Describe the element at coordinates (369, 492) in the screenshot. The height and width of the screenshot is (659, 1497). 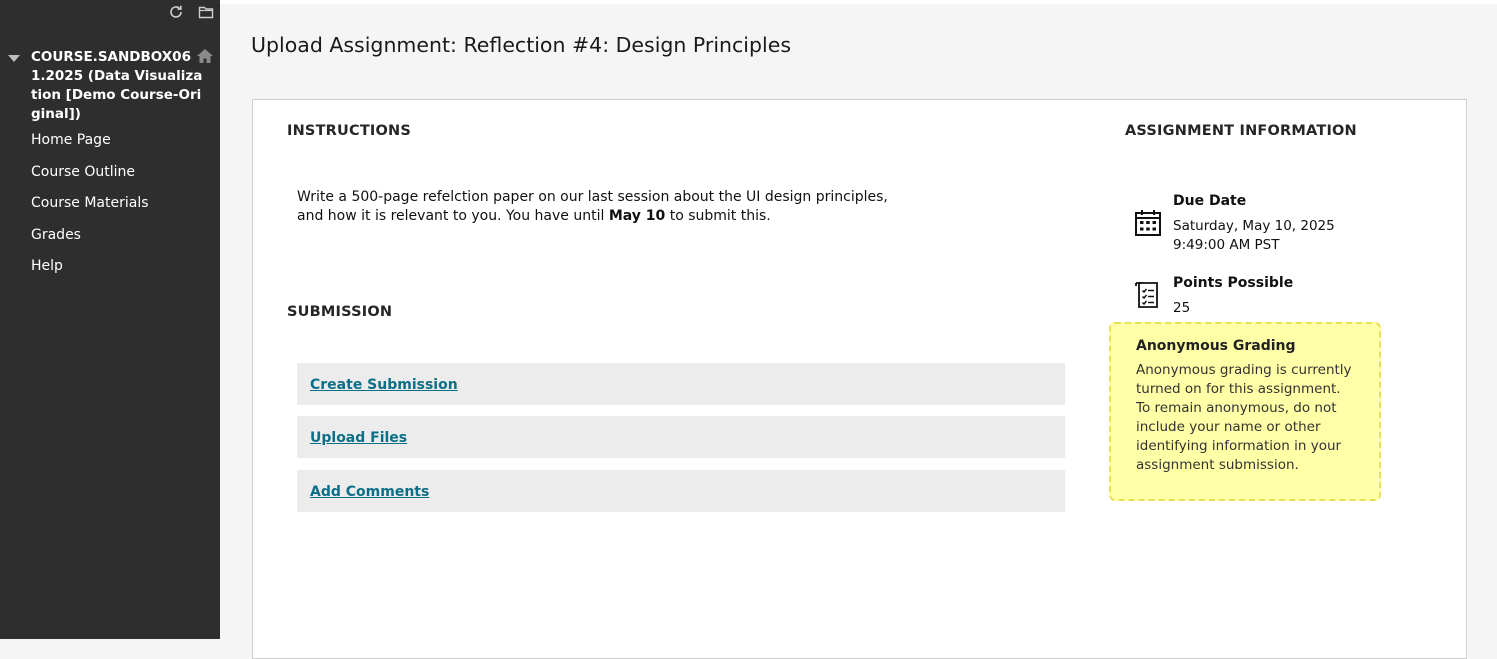
I see `add-comments-link: Add Comments` at that location.